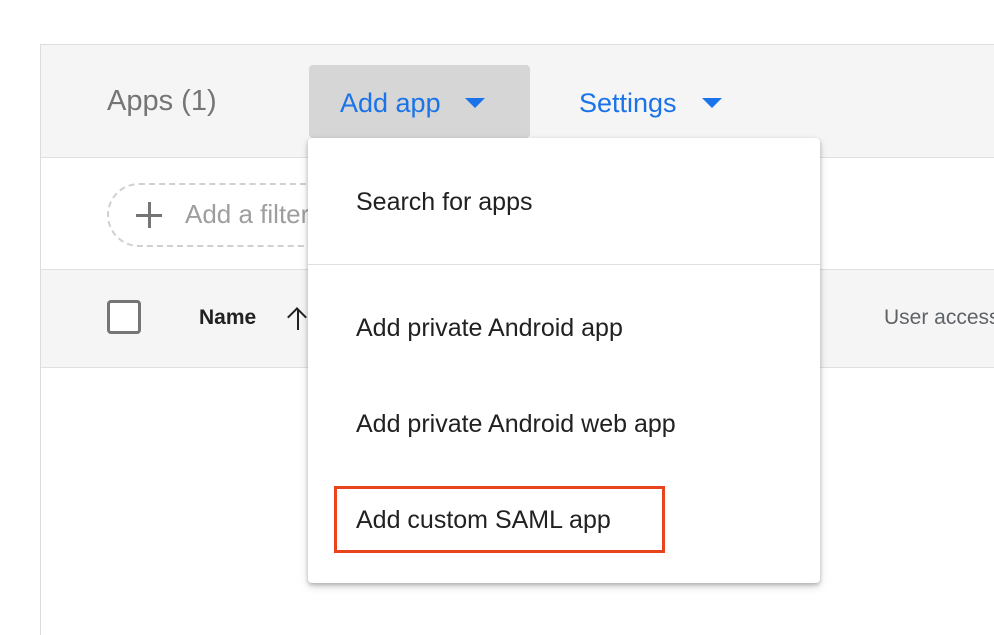 This screenshot has width=994, height=635. I want to click on settings-button: Settings, so click(659, 101).